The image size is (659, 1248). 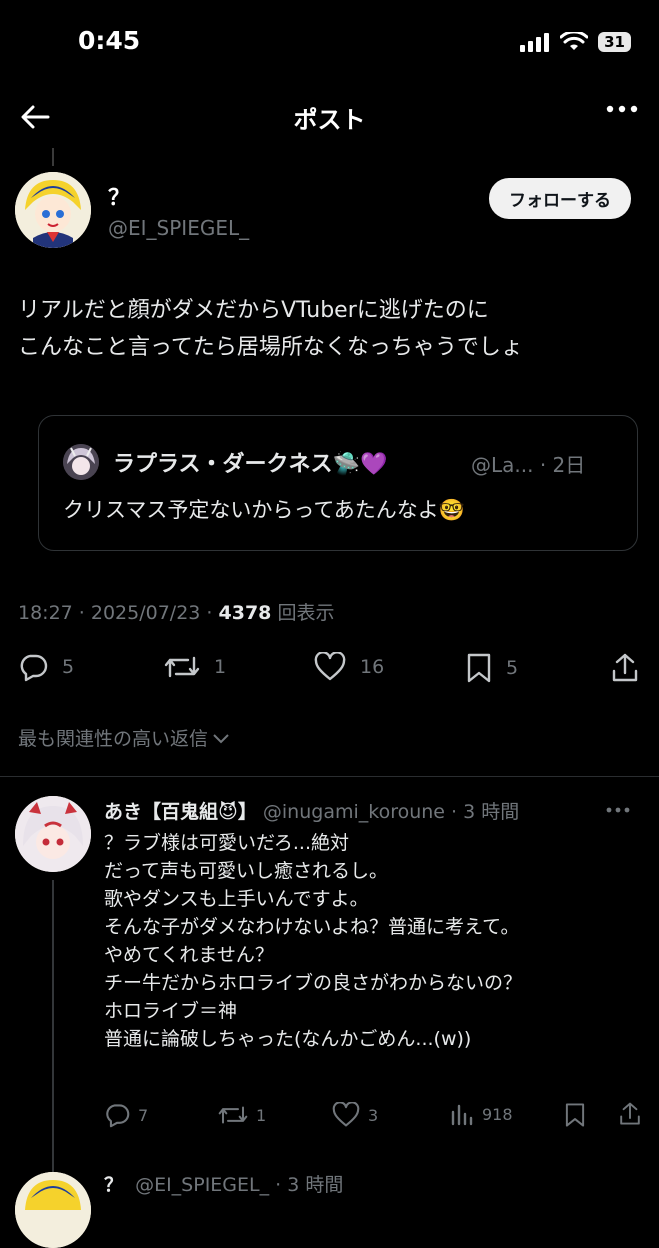 I want to click on quote-text: クリスマス予定ないからってあたんなよ🤓, so click(x=264, y=510).